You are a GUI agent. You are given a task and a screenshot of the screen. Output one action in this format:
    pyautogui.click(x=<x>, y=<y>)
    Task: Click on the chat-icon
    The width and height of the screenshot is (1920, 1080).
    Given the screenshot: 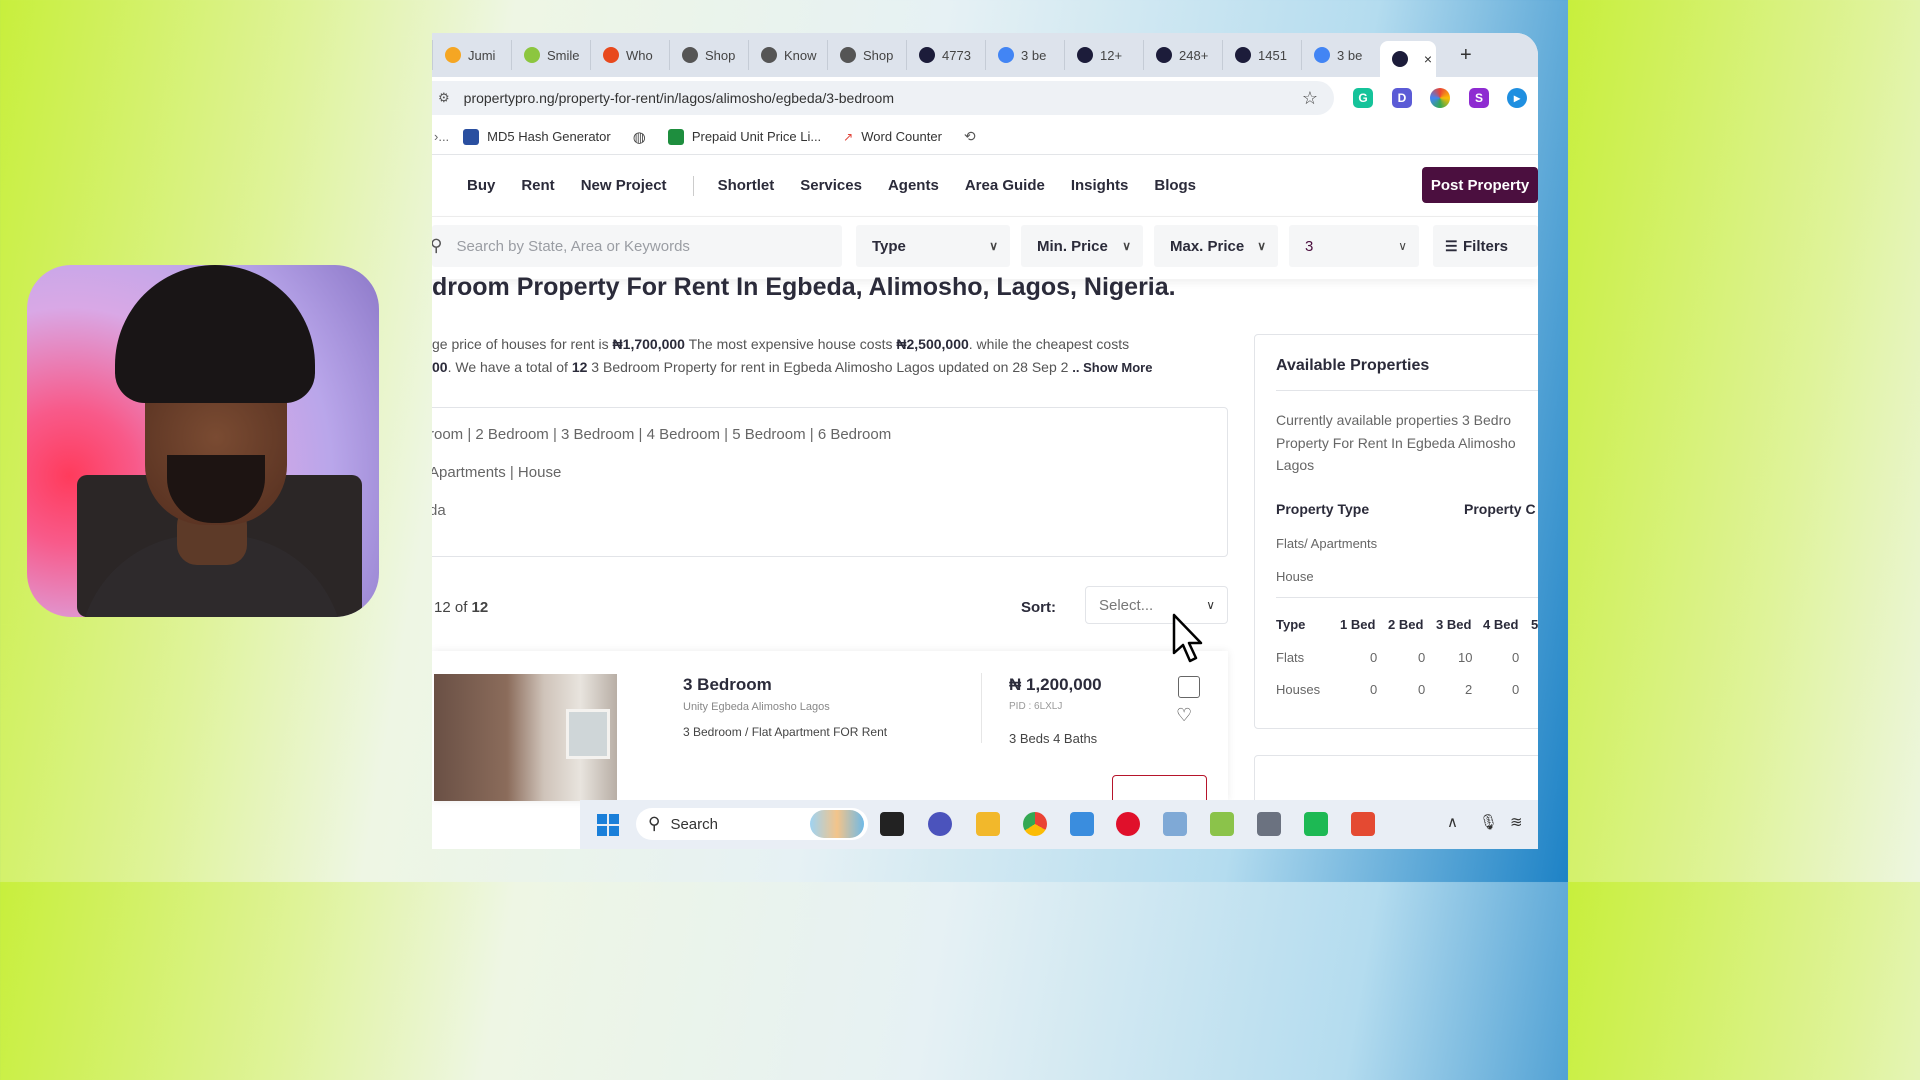 What is the action you would take?
    pyautogui.click(x=940, y=824)
    